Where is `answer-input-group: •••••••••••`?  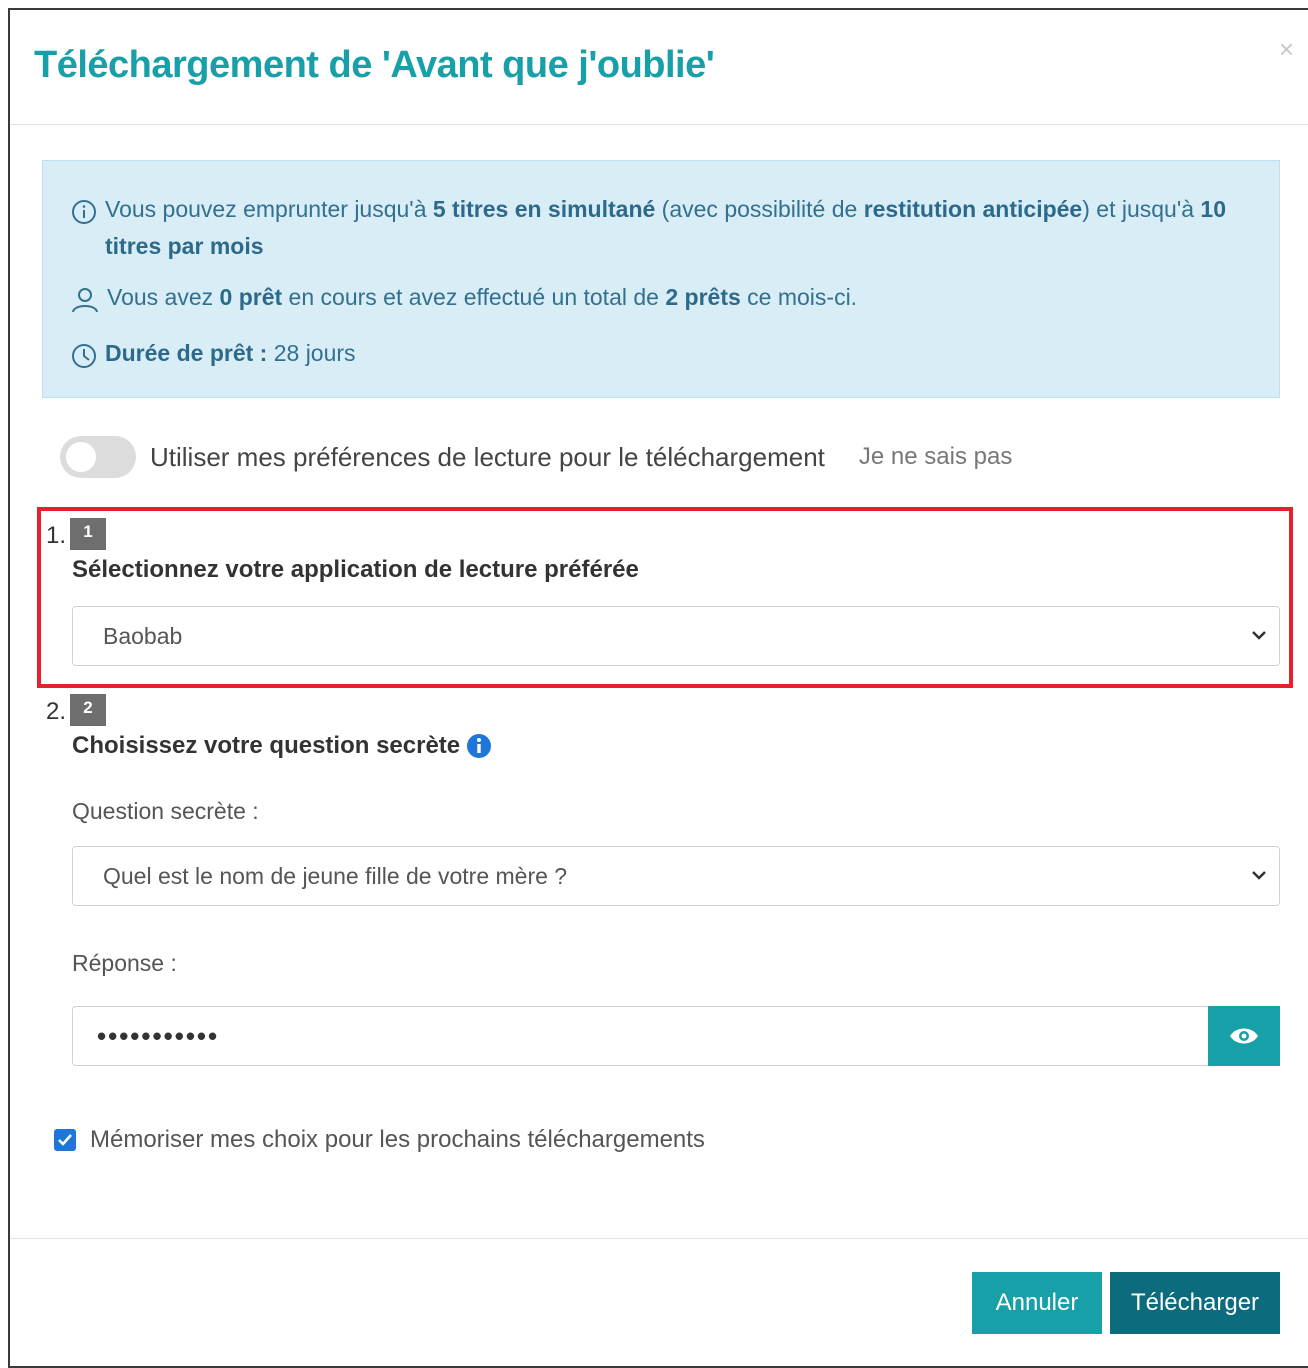 answer-input-group: ••••••••••• is located at coordinates (676, 1036).